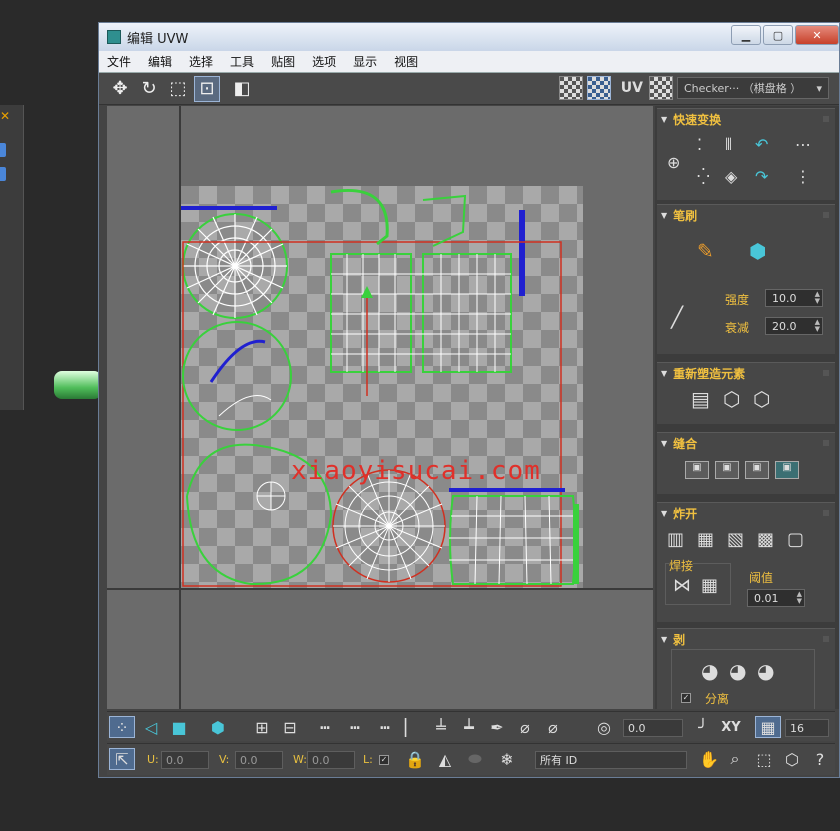 This screenshot has height=831, width=840. What do you see at coordinates (120, 89) in the screenshot?
I see `move-icon: ✥` at bounding box center [120, 89].